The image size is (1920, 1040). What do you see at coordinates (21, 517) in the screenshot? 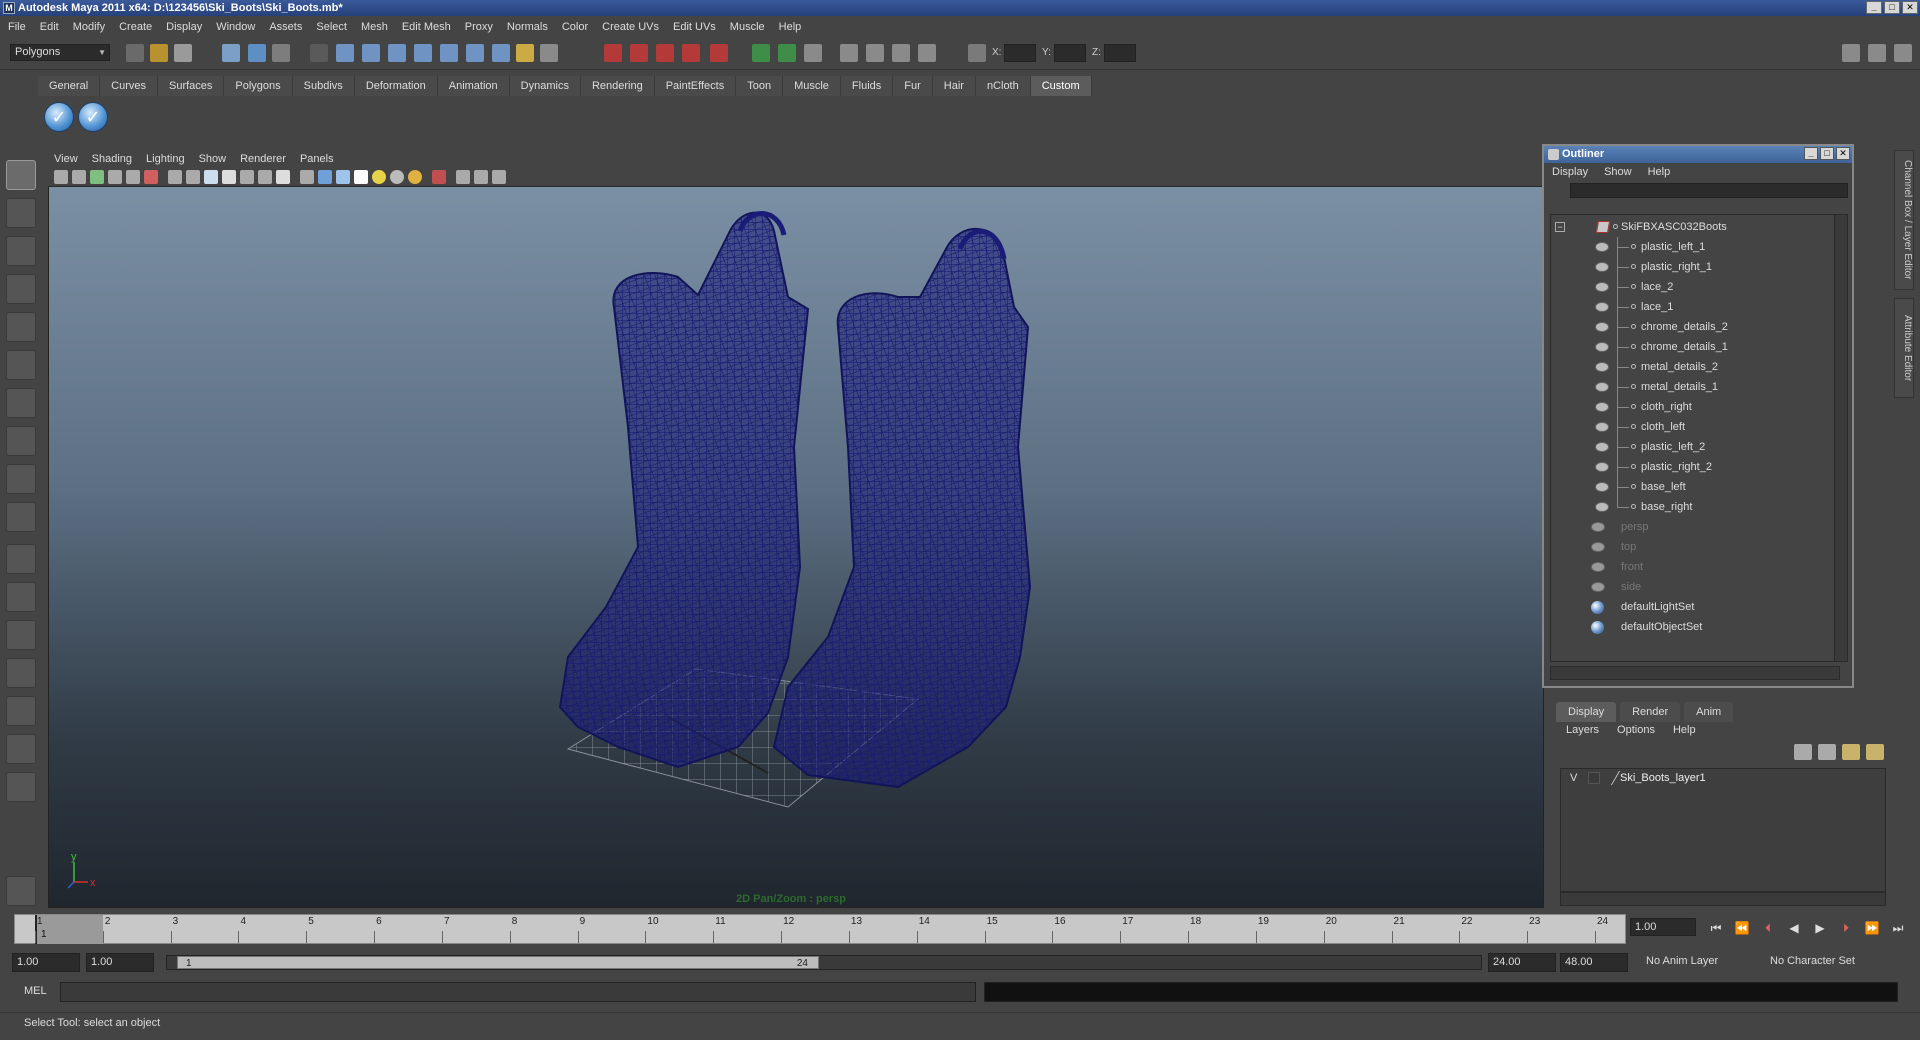
I see `last-tool-icon` at bounding box center [21, 517].